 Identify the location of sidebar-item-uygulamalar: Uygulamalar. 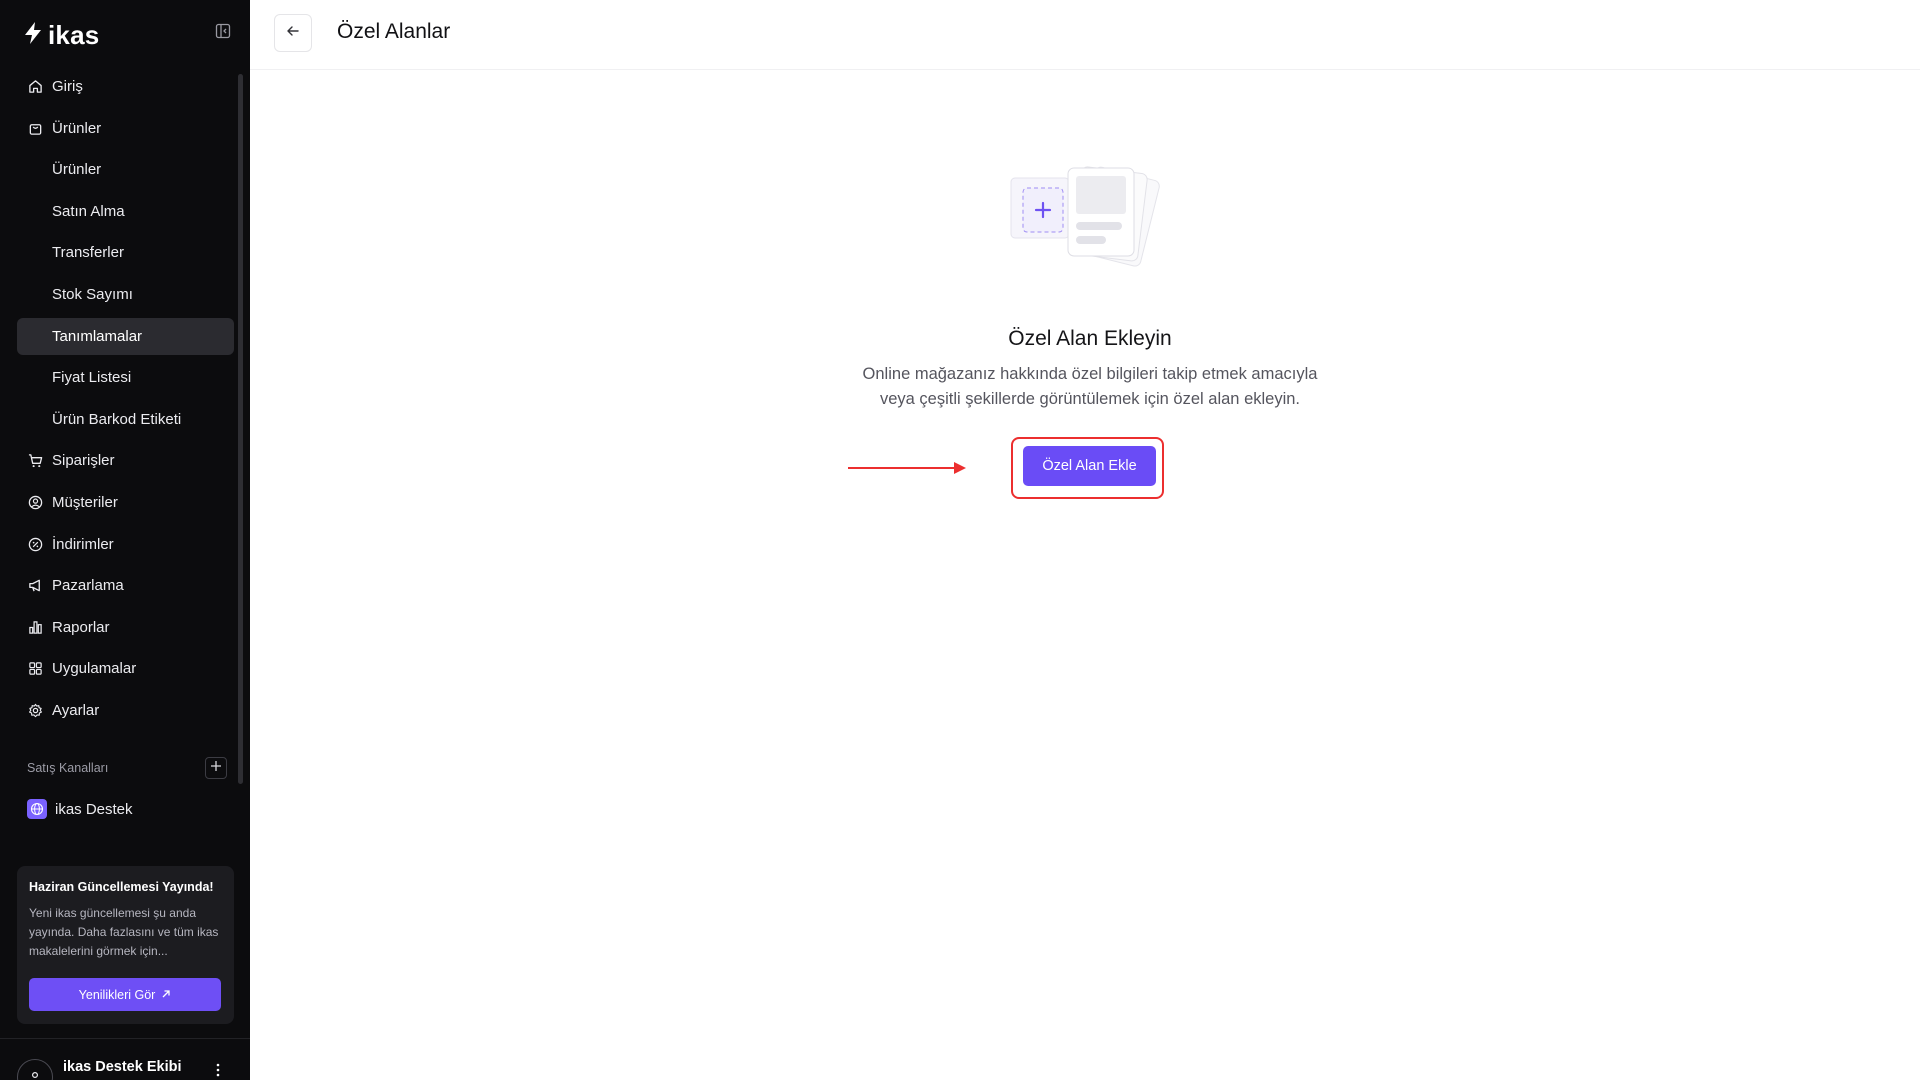
(125, 668).